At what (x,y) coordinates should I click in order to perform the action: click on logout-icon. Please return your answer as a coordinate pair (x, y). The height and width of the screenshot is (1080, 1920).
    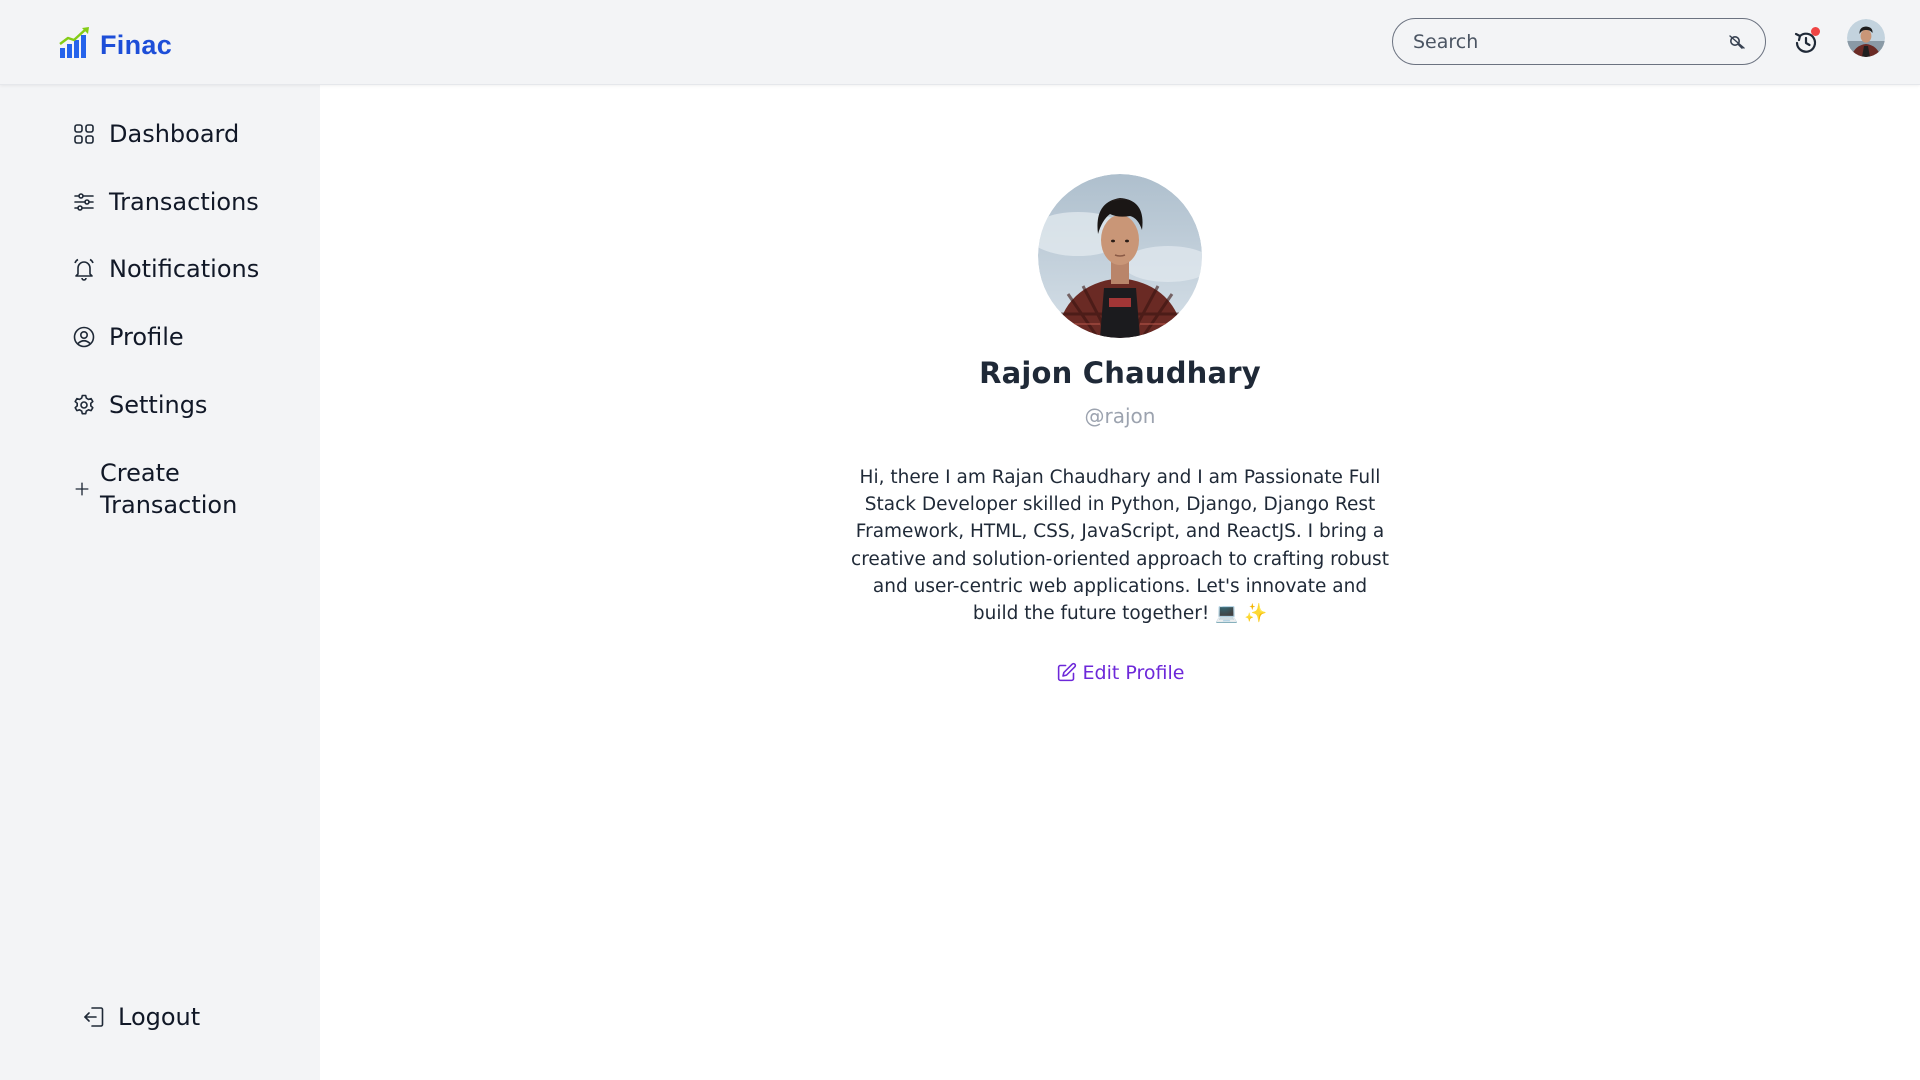
    Looking at the image, I should click on (94, 1017).